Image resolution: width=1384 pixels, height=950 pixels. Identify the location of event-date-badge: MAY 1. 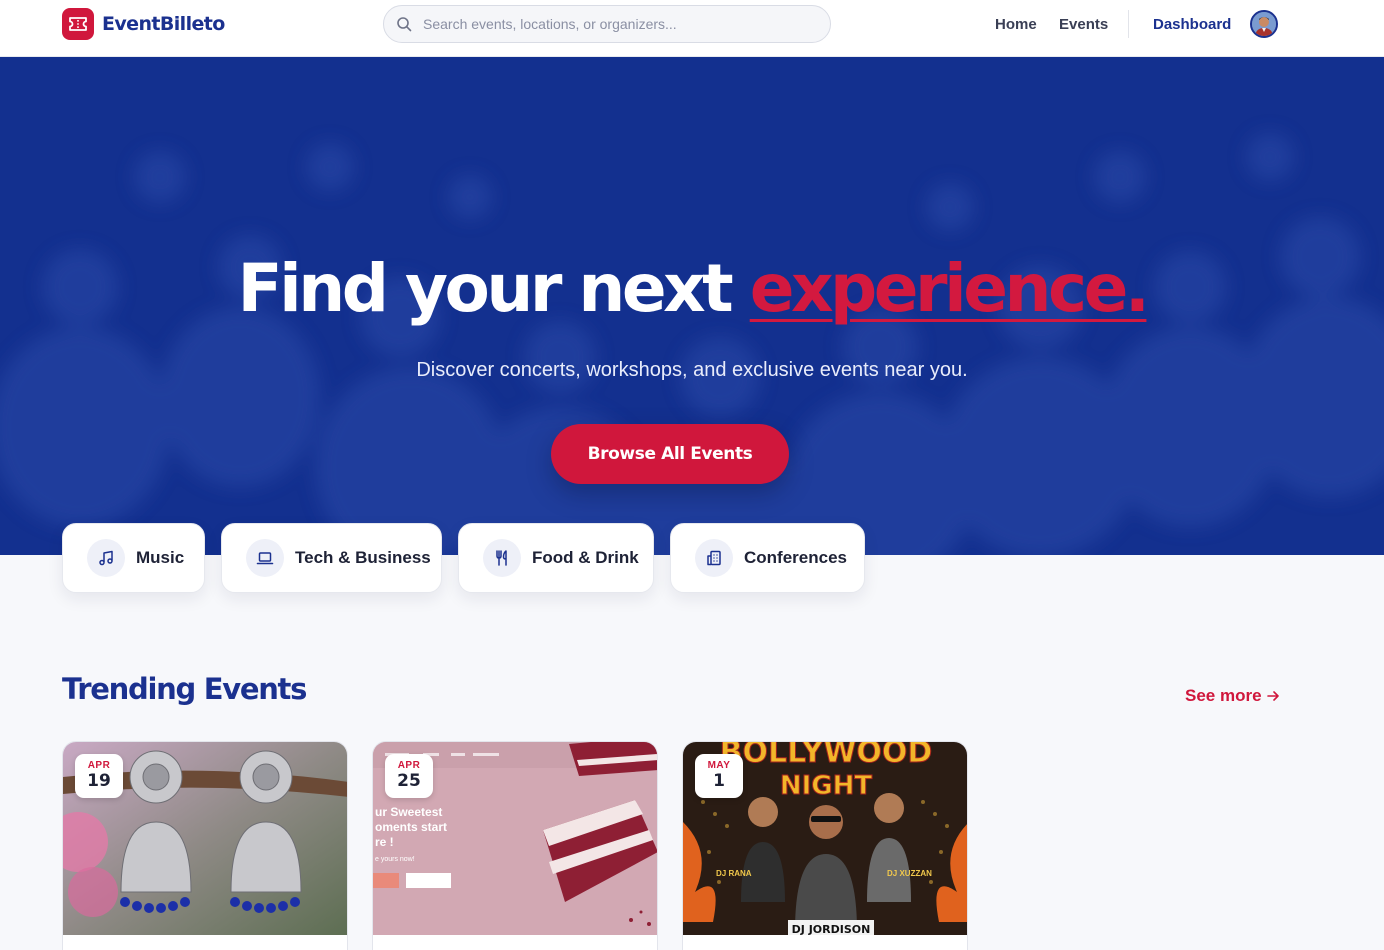
(719, 776).